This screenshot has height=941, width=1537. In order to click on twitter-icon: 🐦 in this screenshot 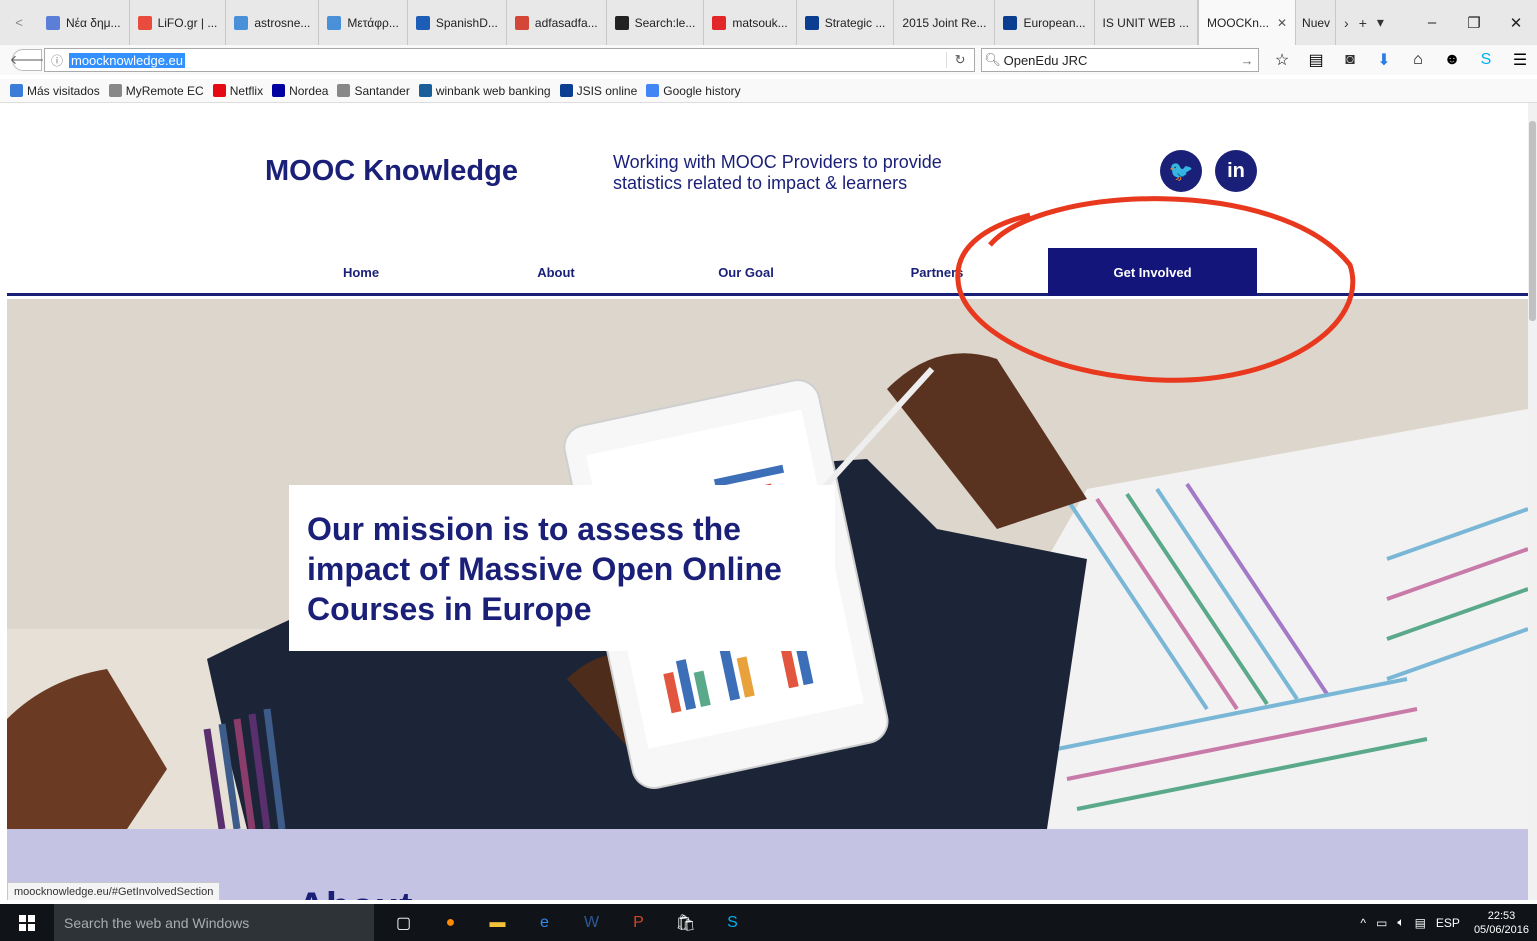, I will do `click(1181, 171)`.